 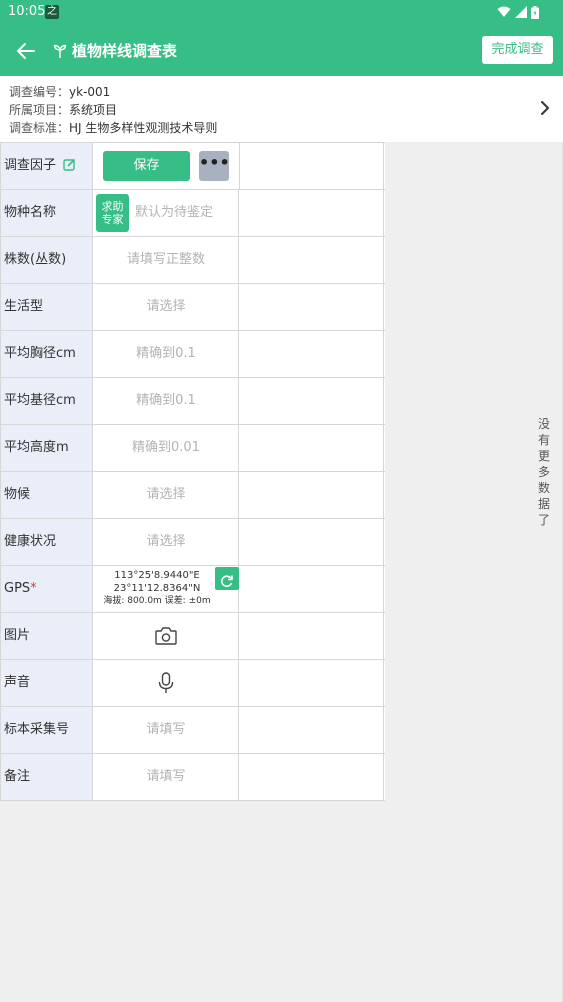 I want to click on status-icons, so click(x=518, y=12).